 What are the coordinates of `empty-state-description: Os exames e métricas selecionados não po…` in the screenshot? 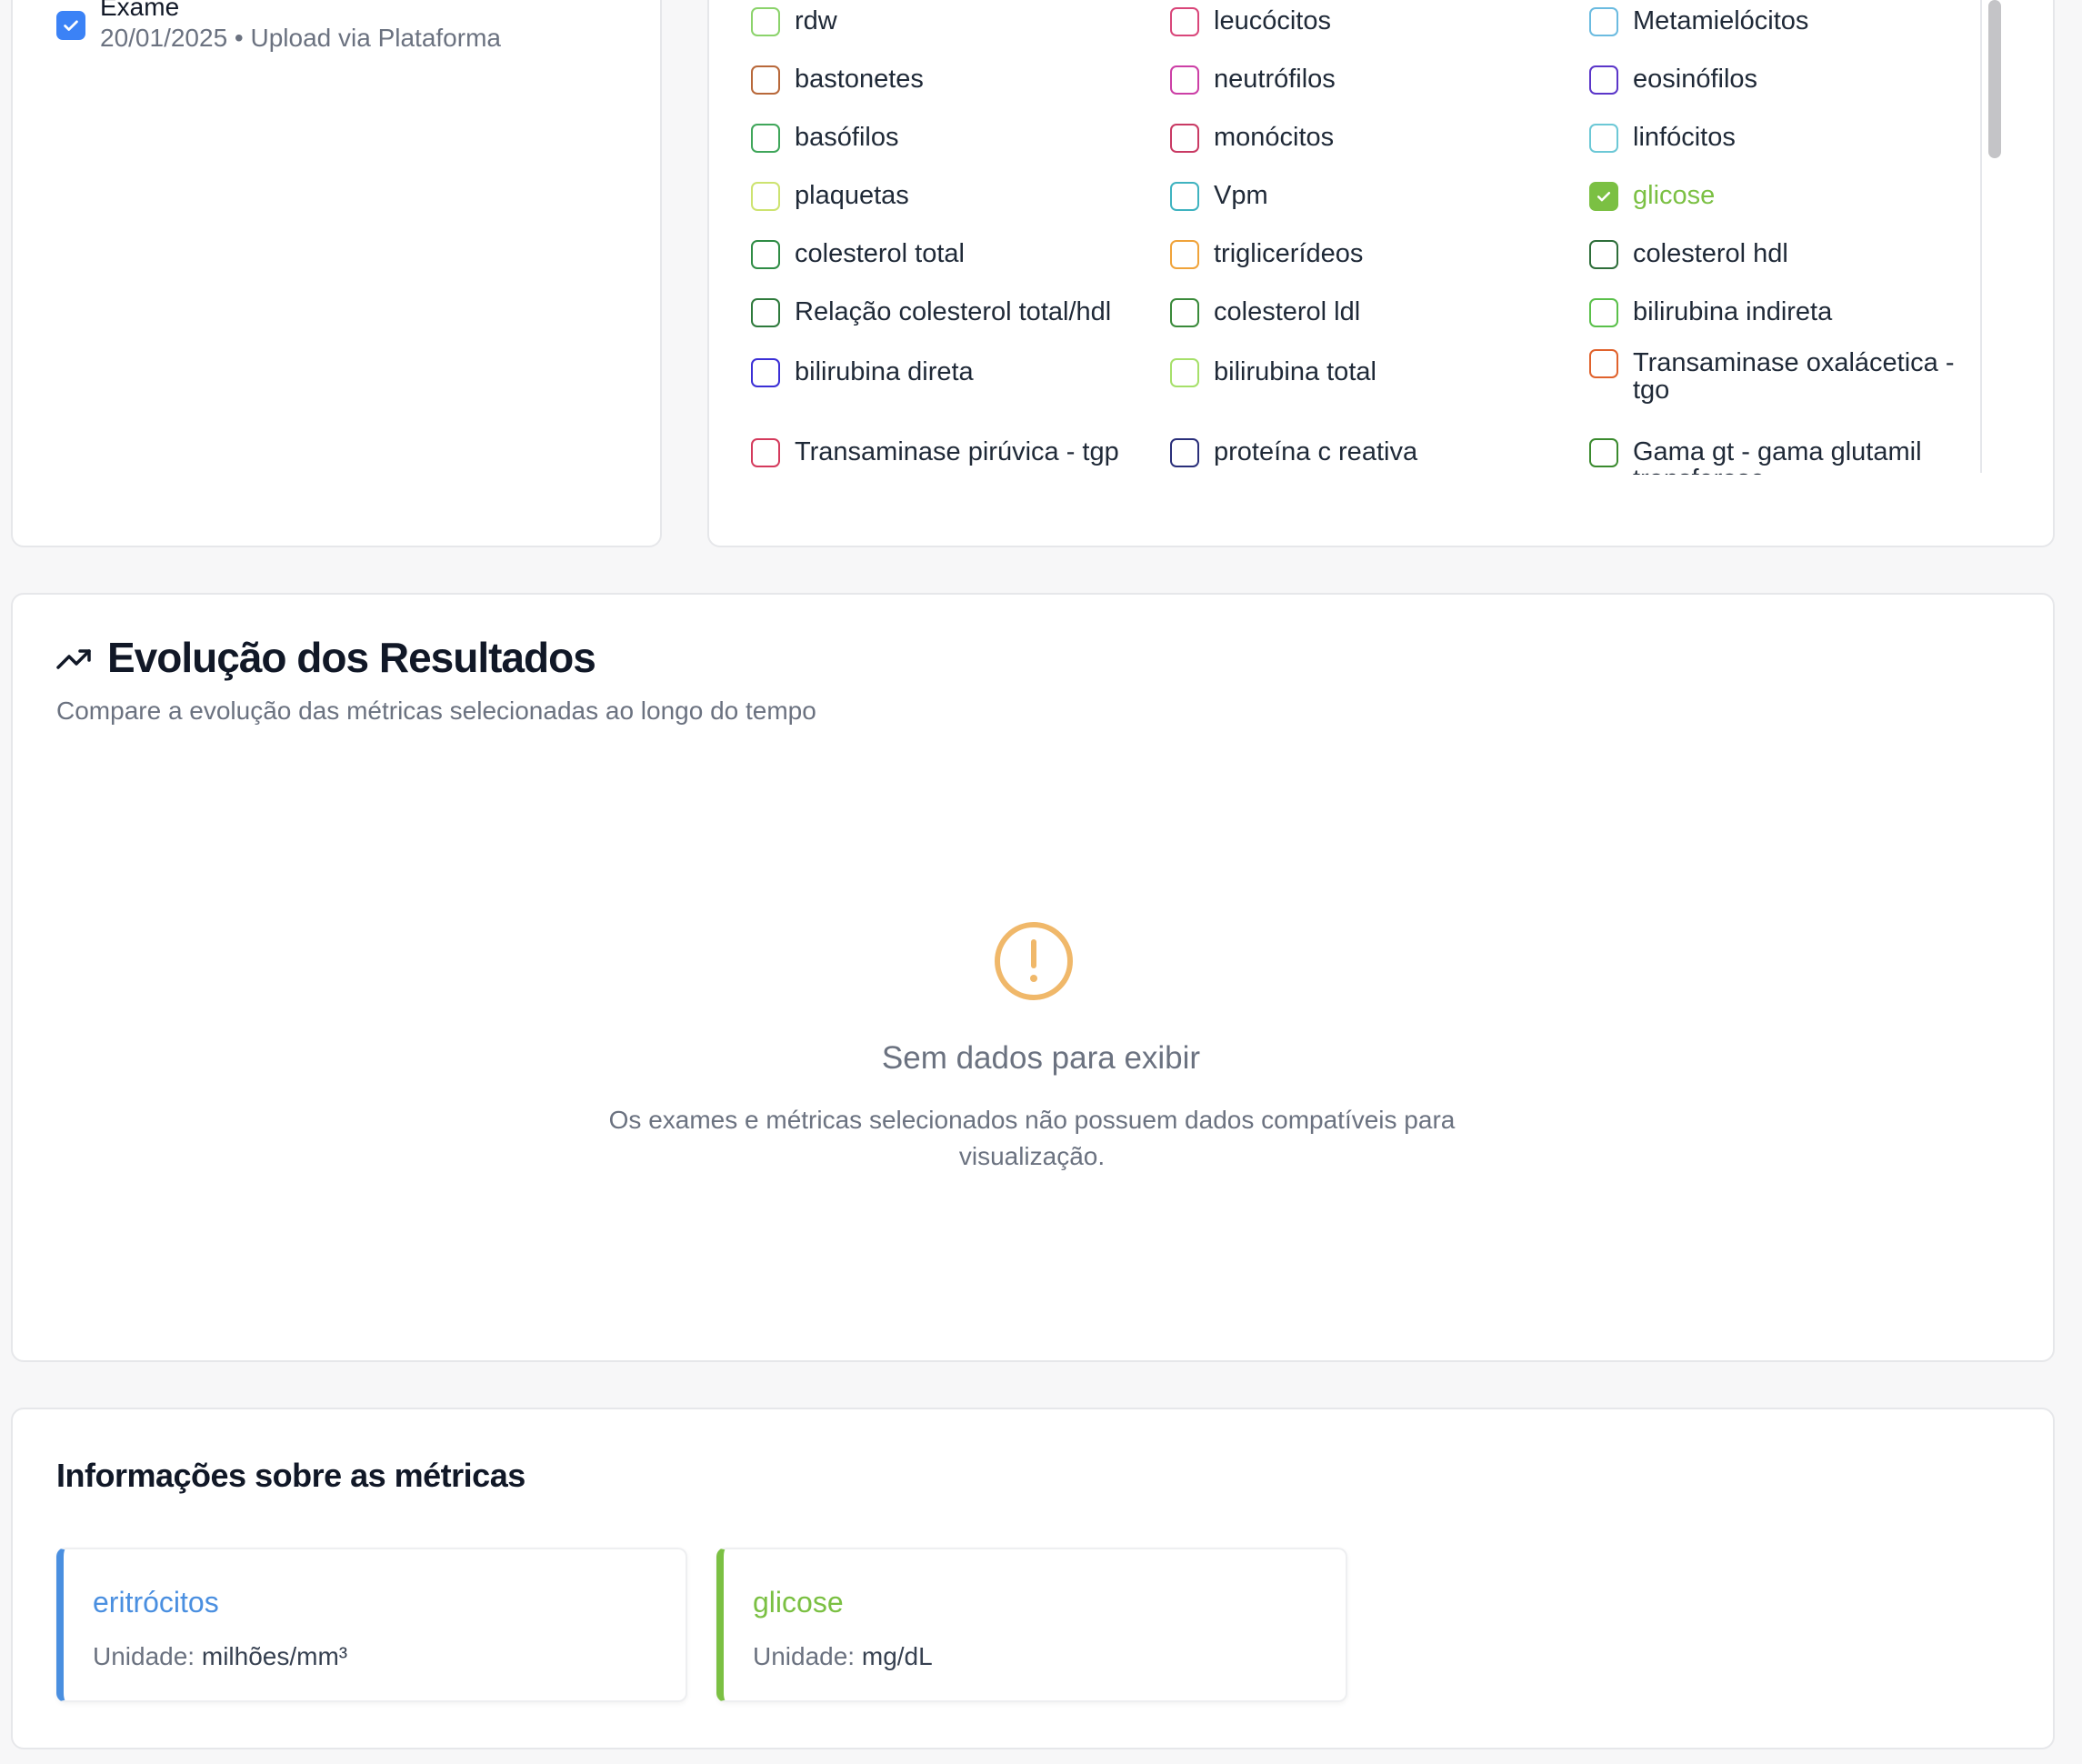 It's located at (1032, 1138).